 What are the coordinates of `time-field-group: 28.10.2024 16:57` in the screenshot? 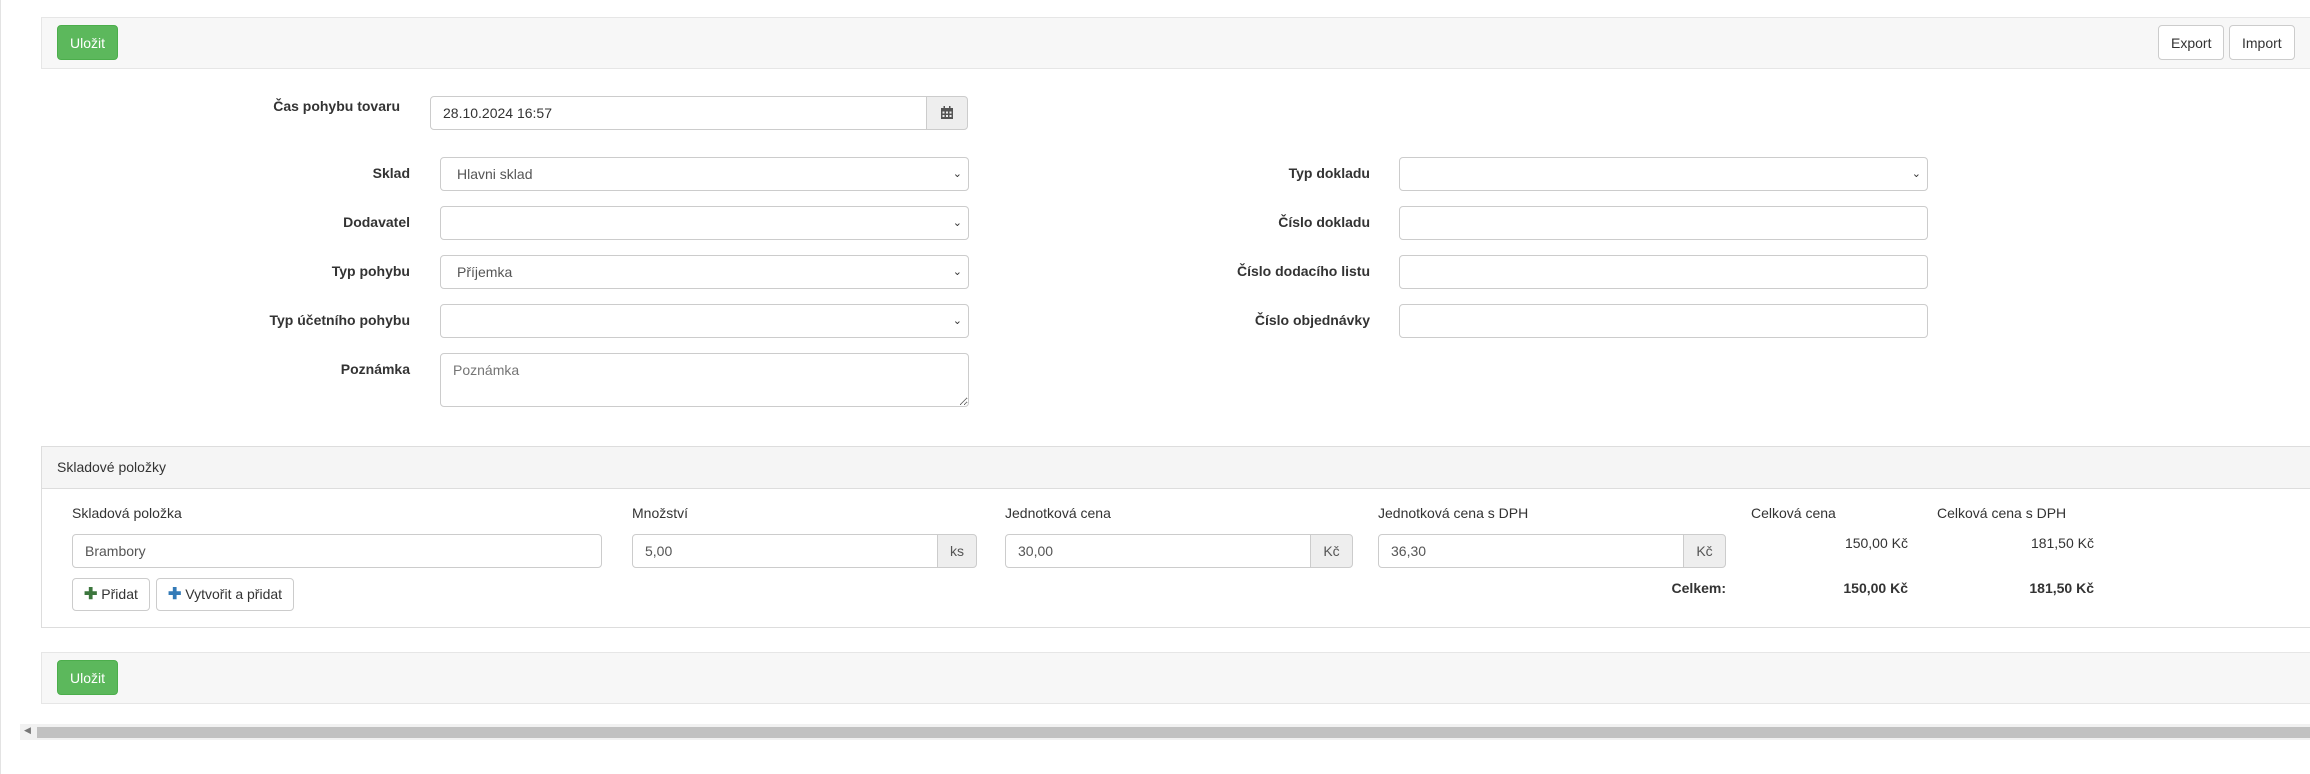 It's located at (699, 113).